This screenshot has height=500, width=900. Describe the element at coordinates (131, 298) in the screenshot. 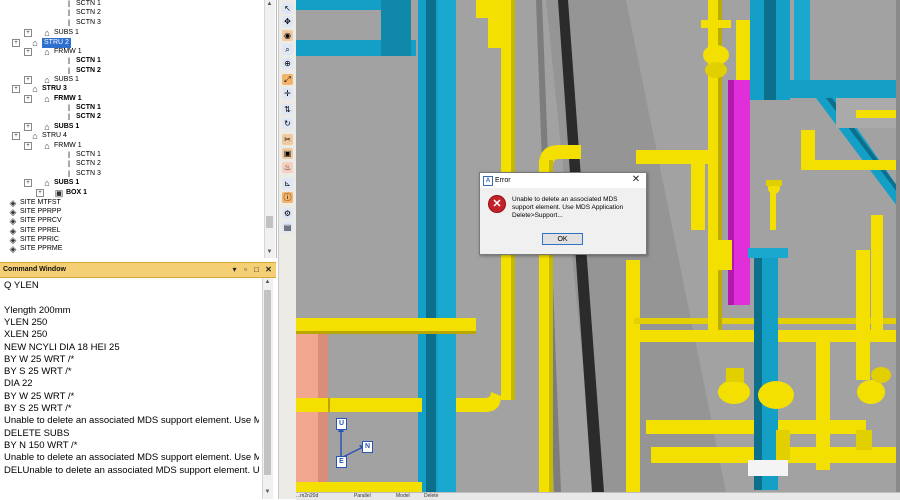

I see `command-output-line` at that location.